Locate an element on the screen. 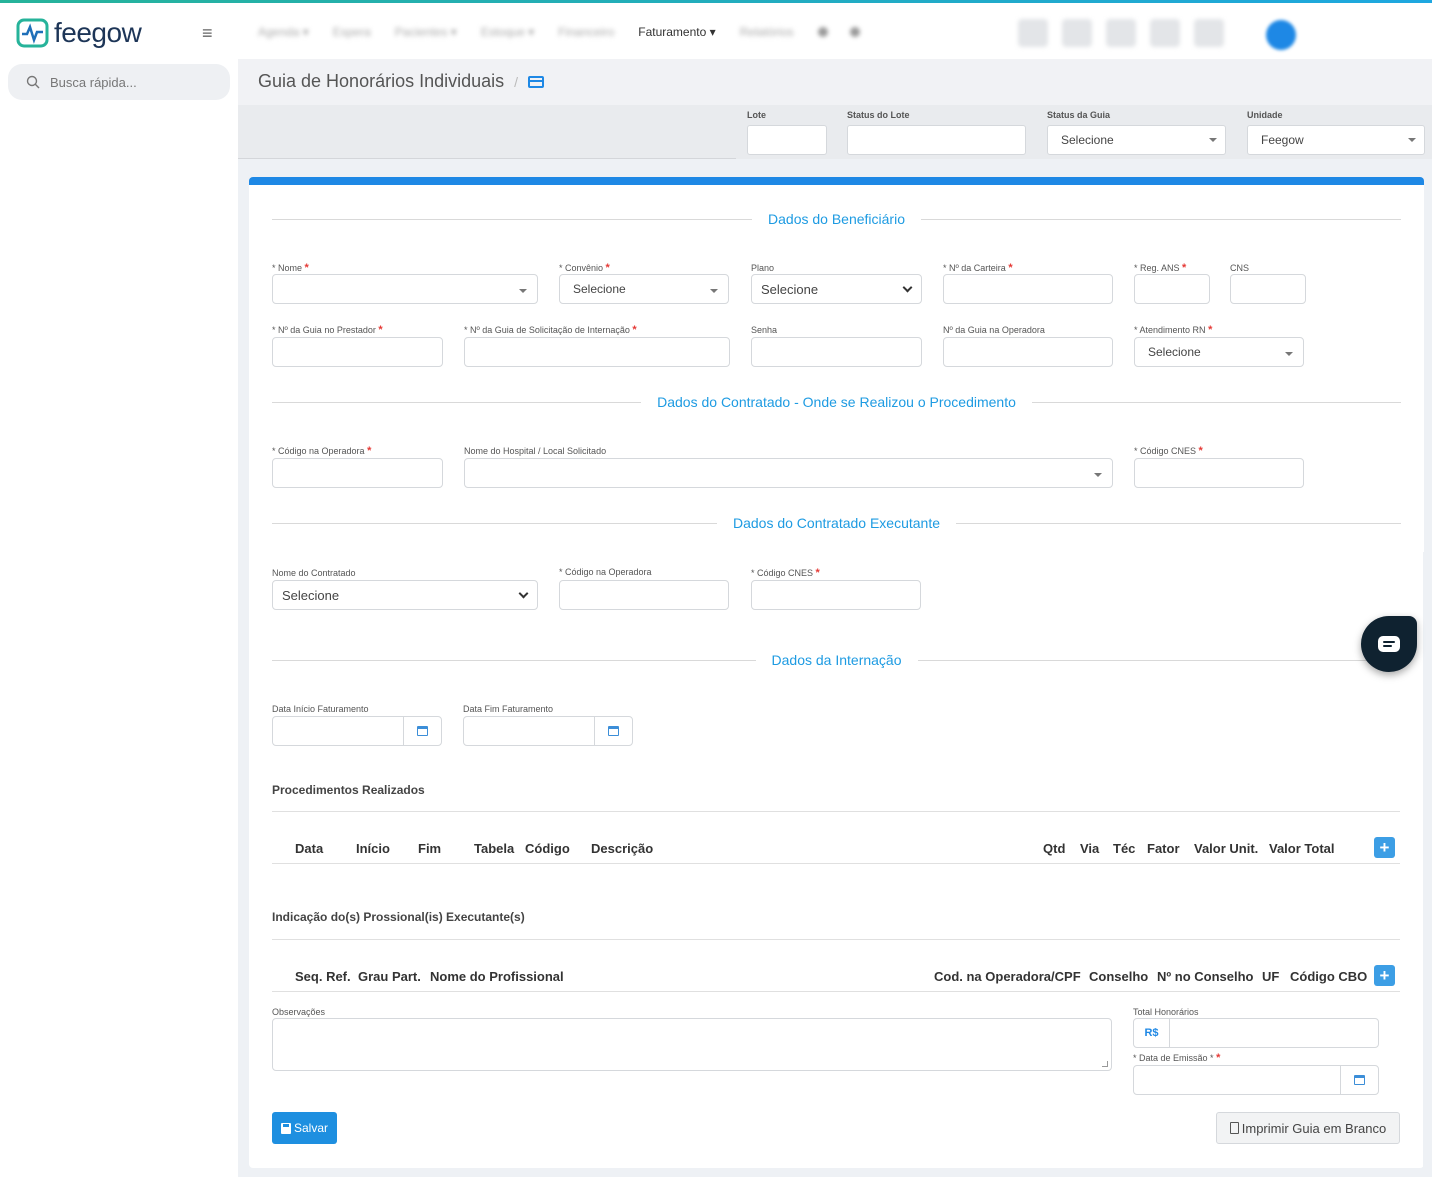  data-emissao-input is located at coordinates (1256, 1080).